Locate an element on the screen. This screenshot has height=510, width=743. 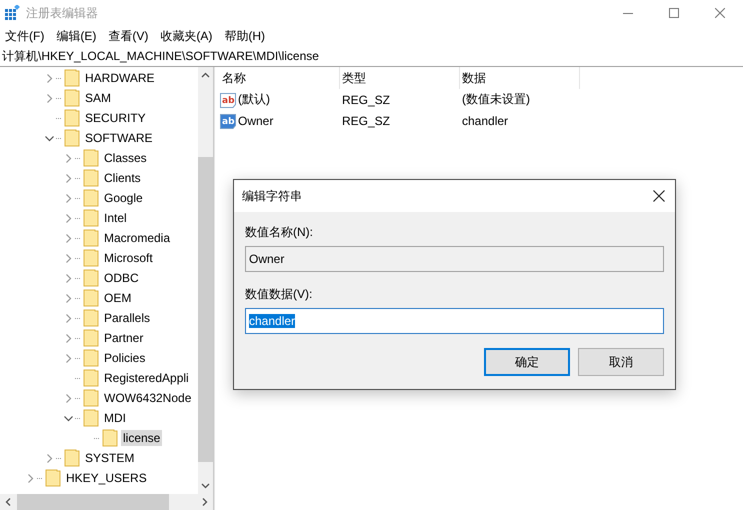
menu-item: 帮助(H) is located at coordinates (245, 36).